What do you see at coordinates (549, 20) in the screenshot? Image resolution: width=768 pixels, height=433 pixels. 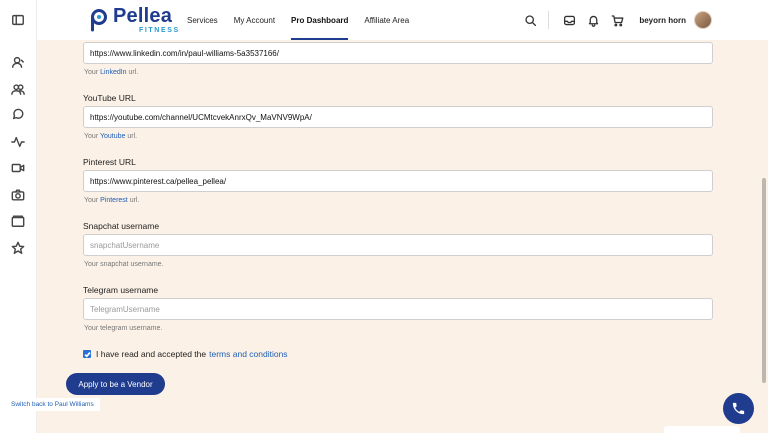 I see `header-divider` at bounding box center [549, 20].